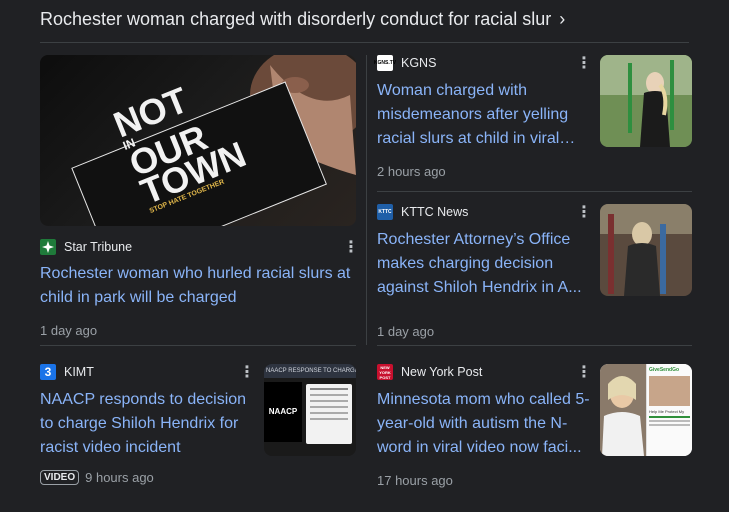 The image size is (729, 512). Describe the element at coordinates (310, 371) in the screenshot. I see `thumb-title: NAACP RESPONSE TO CHARGING` at that location.